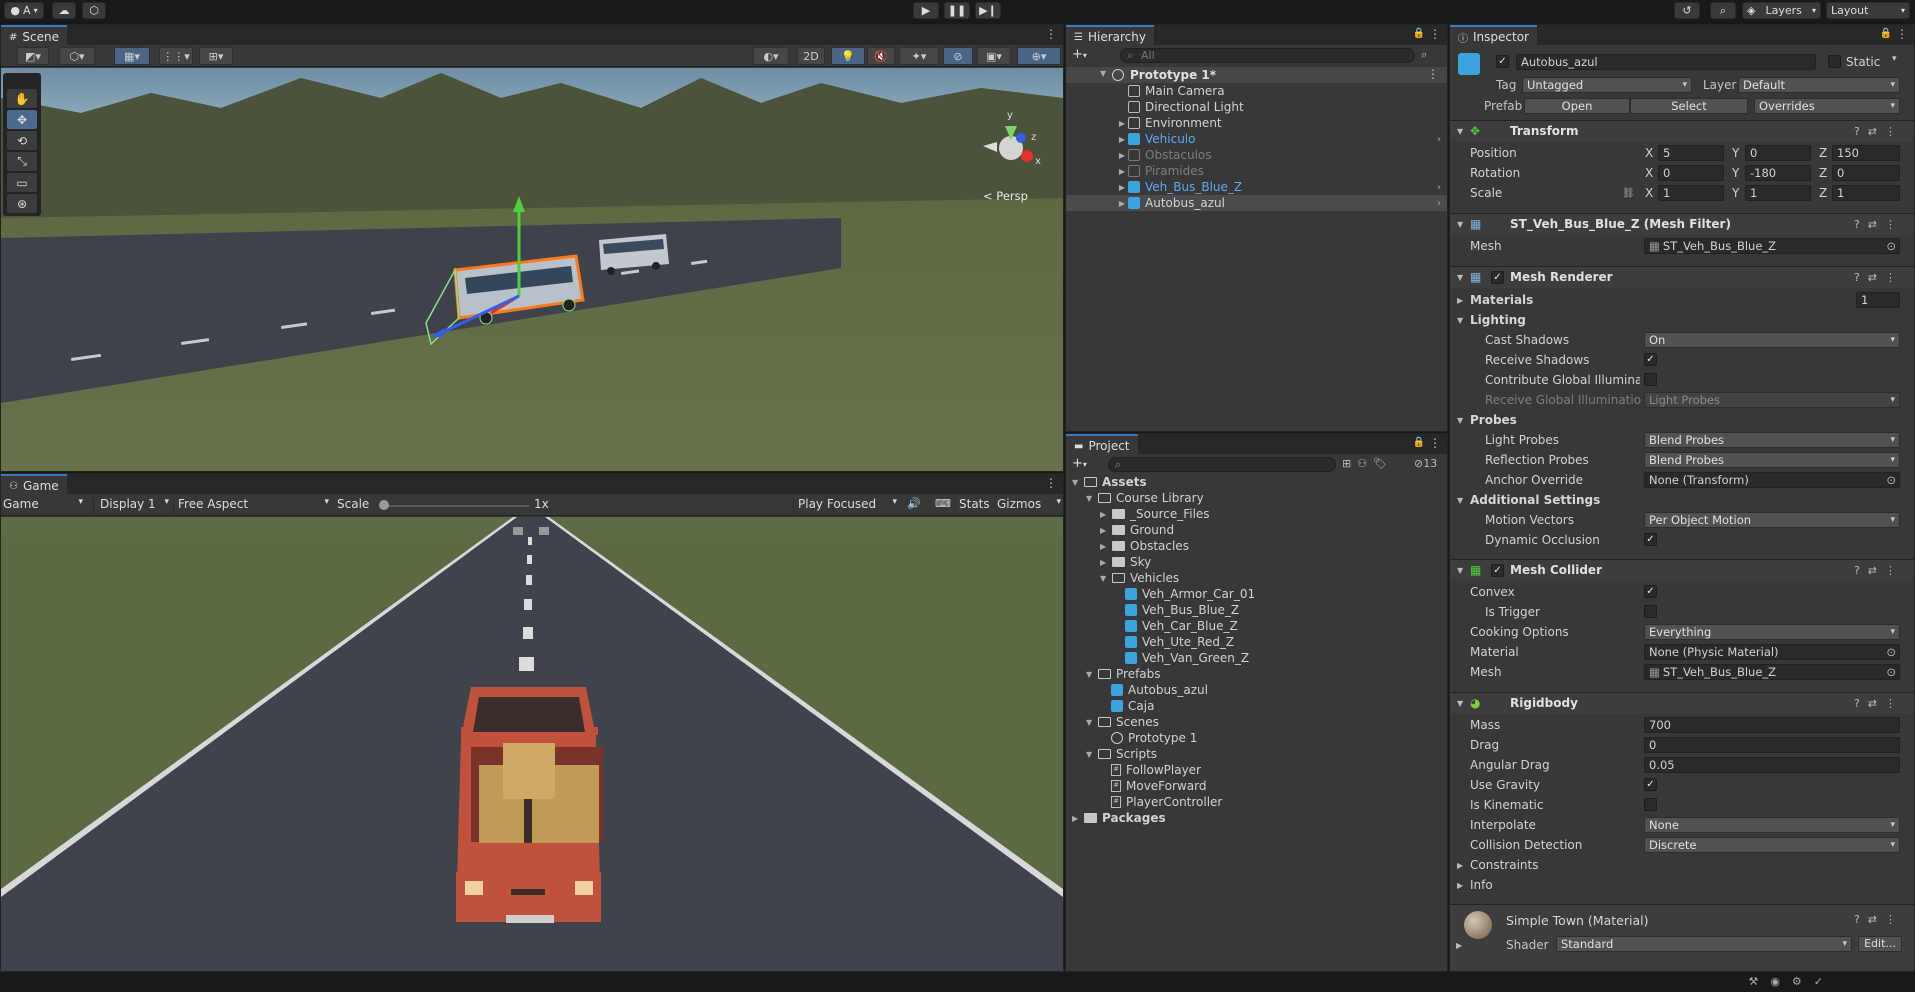 This screenshot has height=992, width=1915. Describe the element at coordinates (1039, 56) in the screenshot. I see `gizmos-toggle: ⊕▾` at that location.